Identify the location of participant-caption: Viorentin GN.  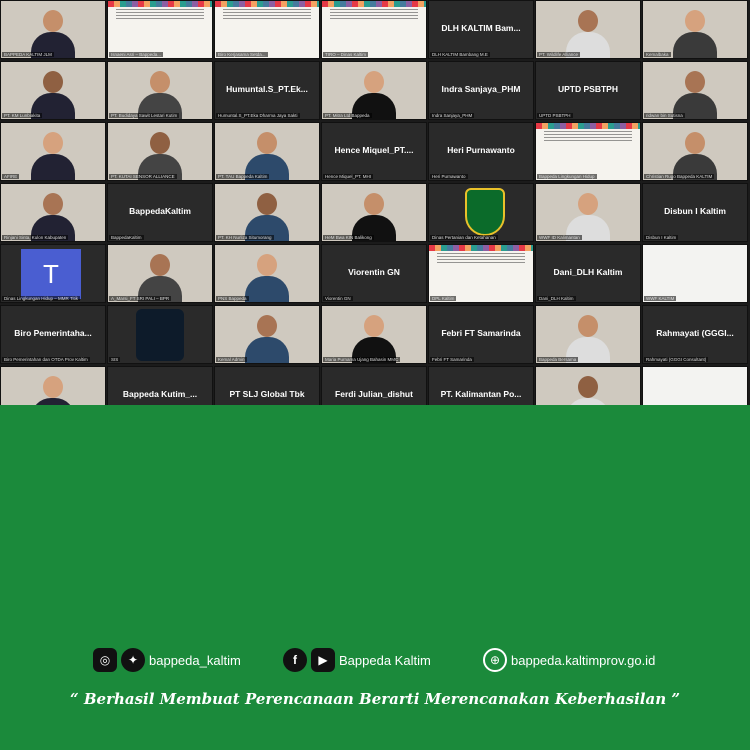
(338, 298).